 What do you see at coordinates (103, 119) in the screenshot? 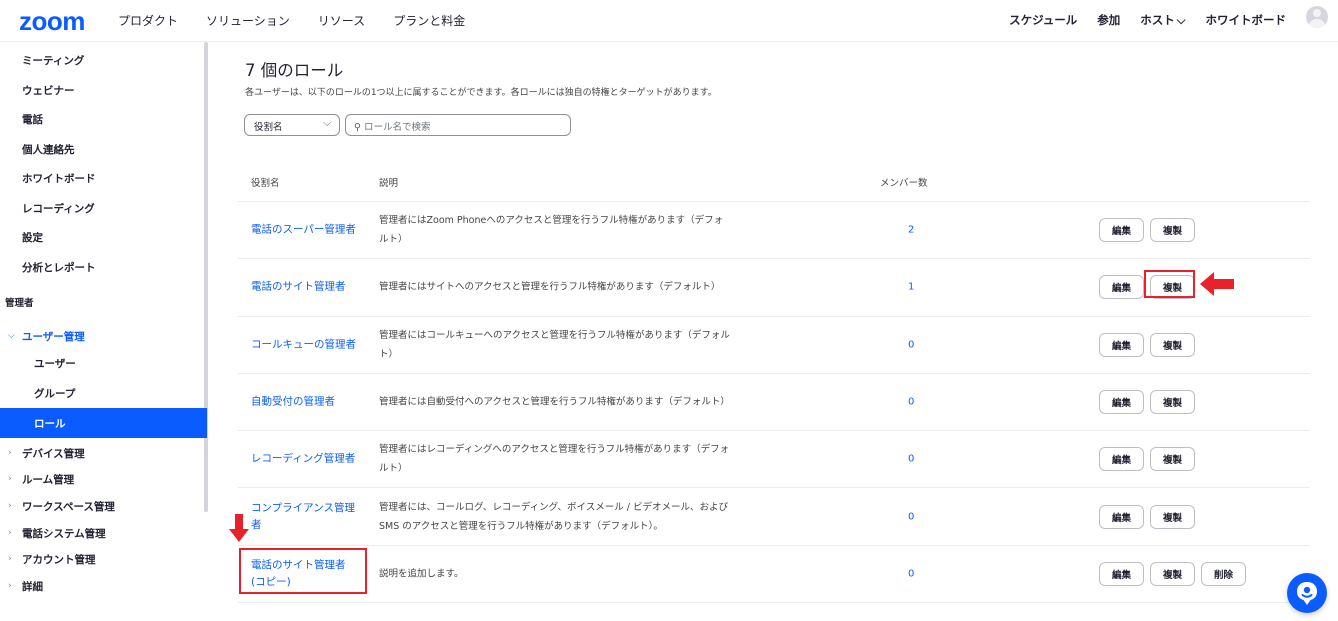
I see `sidebar-item-phone: 電話` at bounding box center [103, 119].